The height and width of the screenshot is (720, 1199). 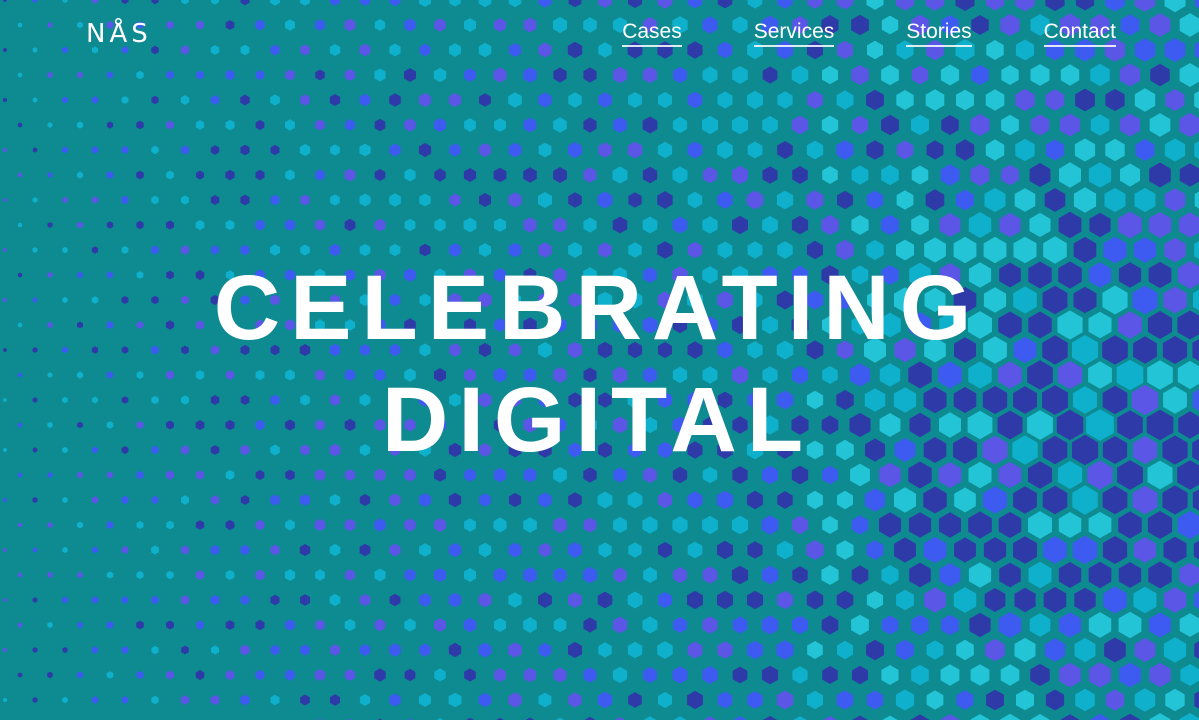 What do you see at coordinates (652, 33) in the screenshot?
I see `nav-link-cases: Cases` at bounding box center [652, 33].